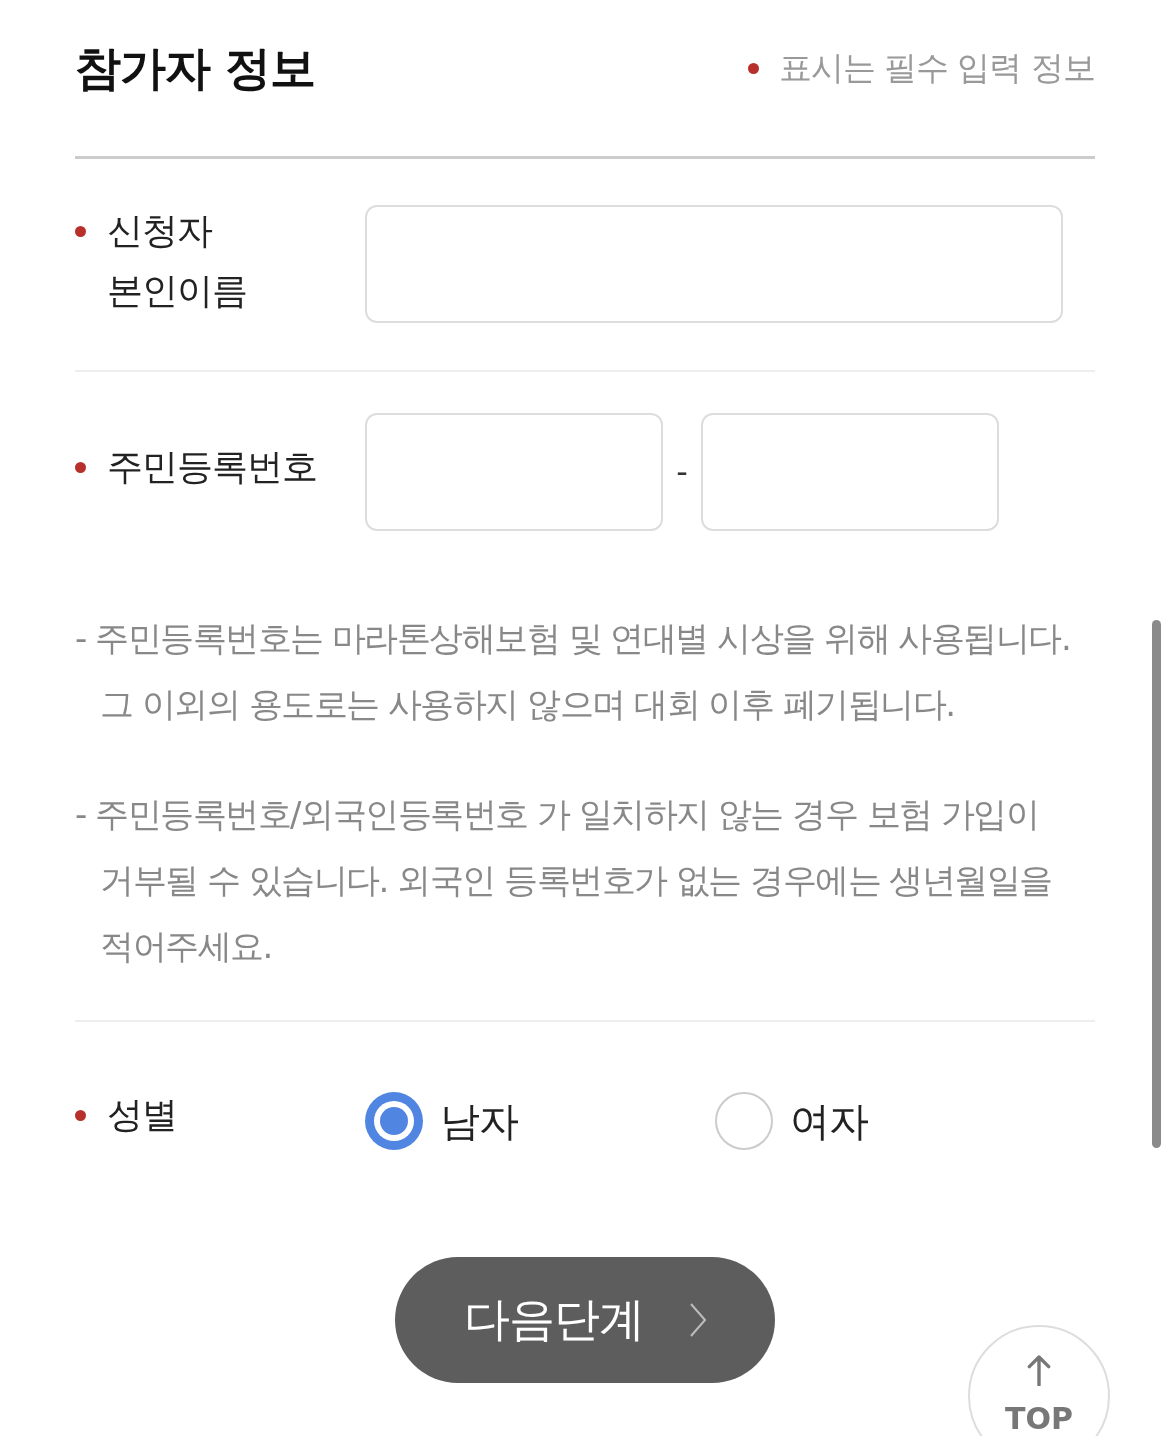 This screenshot has width=1170, height=1436. I want to click on info-note: - 주민등록번호는 마라톤상해보험 및 연대별 시상을 위해 사용됩니다. 그 이외의 용도로는 사용하지 않으며 대회 이후 폐기됩니다., so click(573, 671).